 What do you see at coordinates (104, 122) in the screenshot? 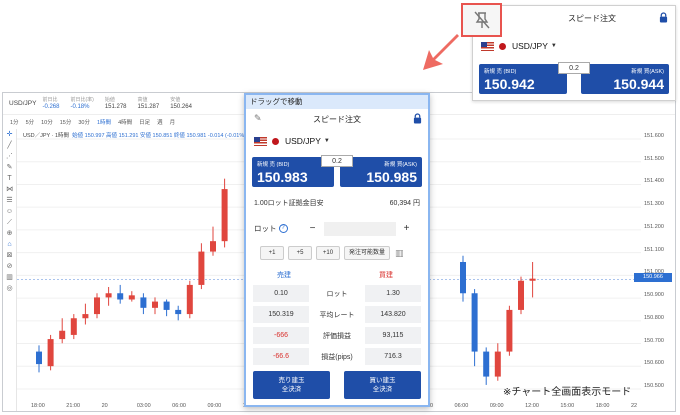
I see `timeframe-5: 1時間` at bounding box center [104, 122].